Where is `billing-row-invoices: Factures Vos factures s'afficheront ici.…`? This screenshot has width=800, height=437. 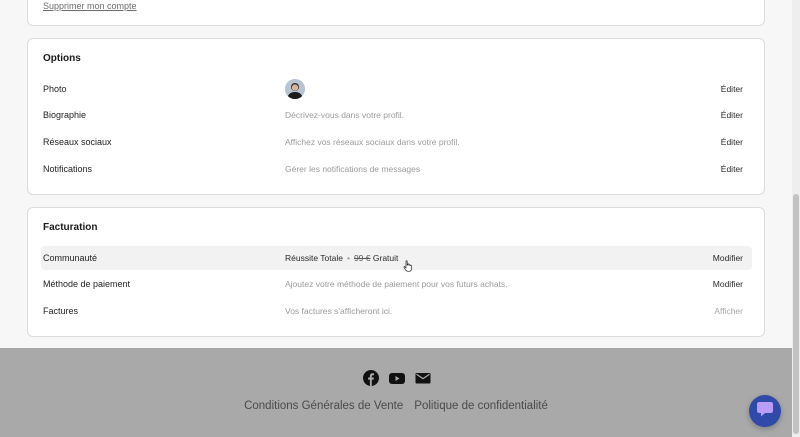
billing-row-invoices: Factures Vos factures s'afficheront ici.… is located at coordinates (396, 311).